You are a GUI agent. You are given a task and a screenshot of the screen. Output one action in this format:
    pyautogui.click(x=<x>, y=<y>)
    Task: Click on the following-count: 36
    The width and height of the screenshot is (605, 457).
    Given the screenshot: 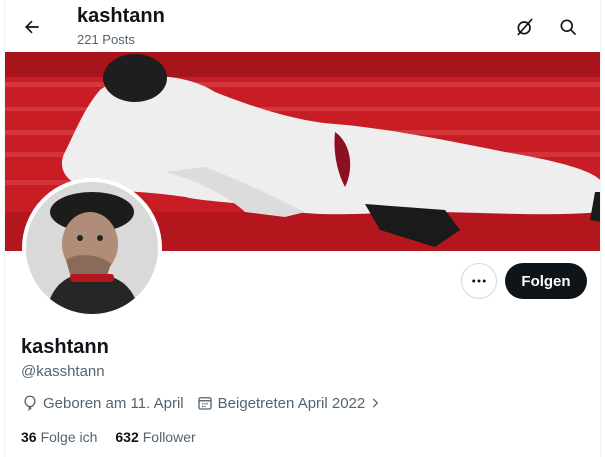 What is the action you would take?
    pyautogui.click(x=29, y=437)
    